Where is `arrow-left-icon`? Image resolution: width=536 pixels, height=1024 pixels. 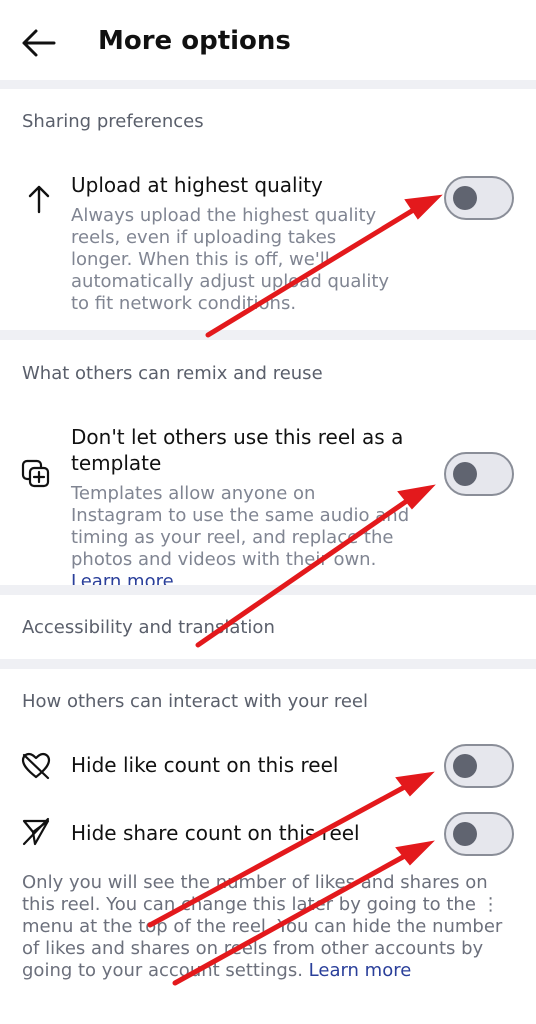
arrow-left-icon is located at coordinates (38, 43).